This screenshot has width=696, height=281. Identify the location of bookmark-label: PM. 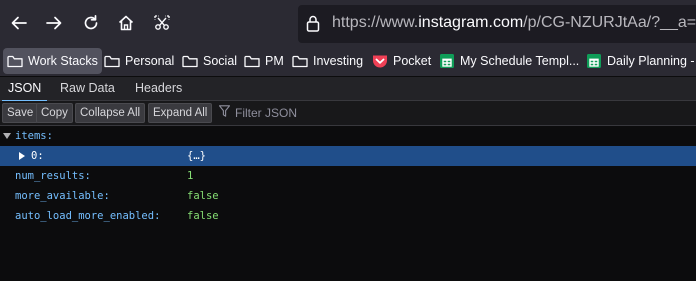
(274, 60).